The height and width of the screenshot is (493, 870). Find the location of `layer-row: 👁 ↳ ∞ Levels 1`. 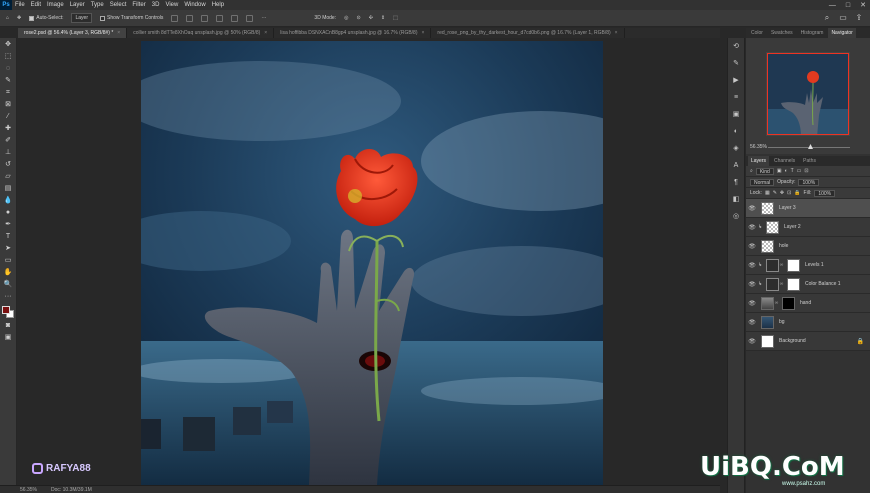

layer-row: 👁 ↳ ∞ Levels 1 is located at coordinates (808, 265).